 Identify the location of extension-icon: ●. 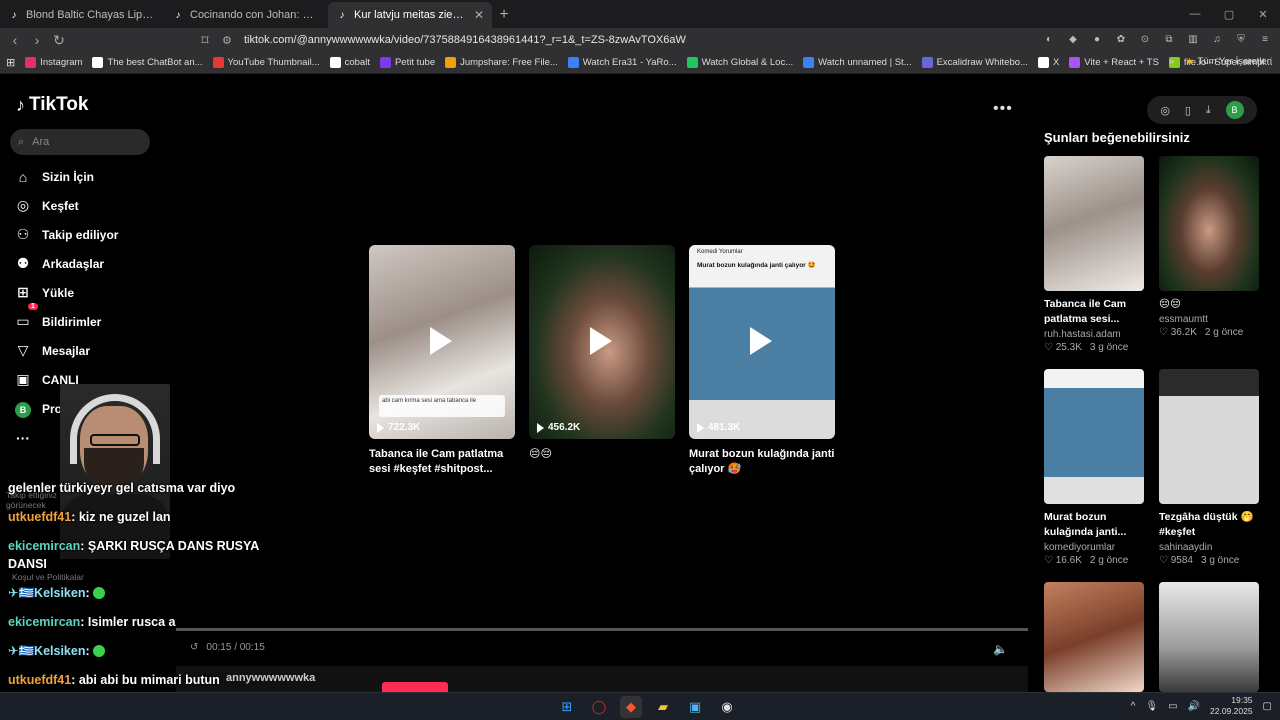
(1097, 39).